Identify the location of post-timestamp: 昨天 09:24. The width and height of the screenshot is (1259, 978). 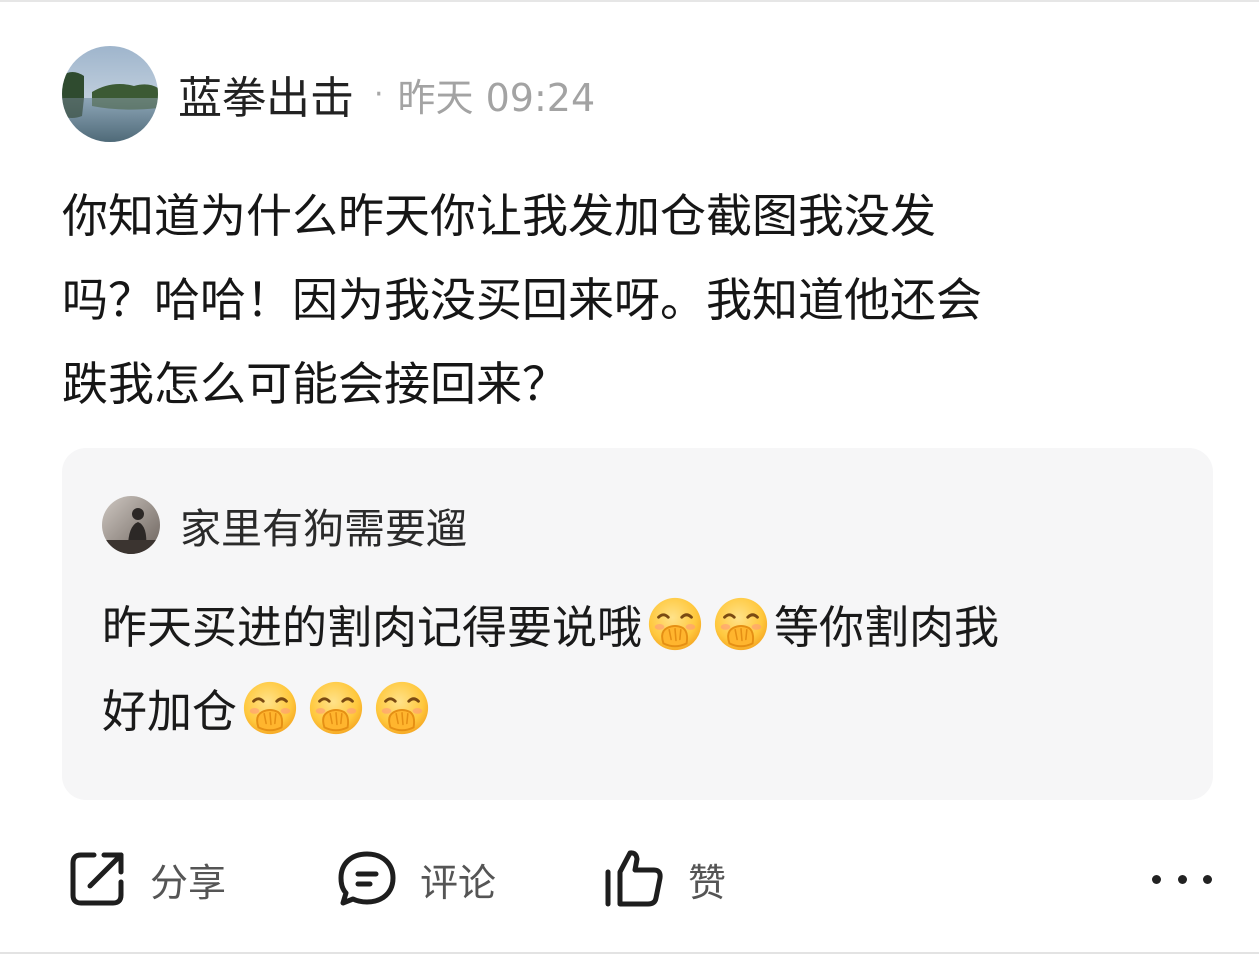
(496, 97).